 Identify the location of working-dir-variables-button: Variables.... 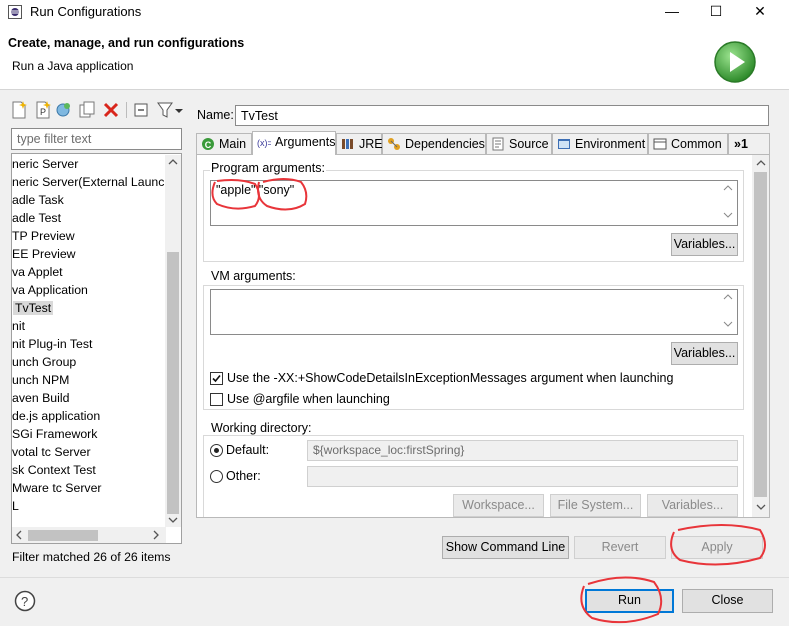
(692, 505).